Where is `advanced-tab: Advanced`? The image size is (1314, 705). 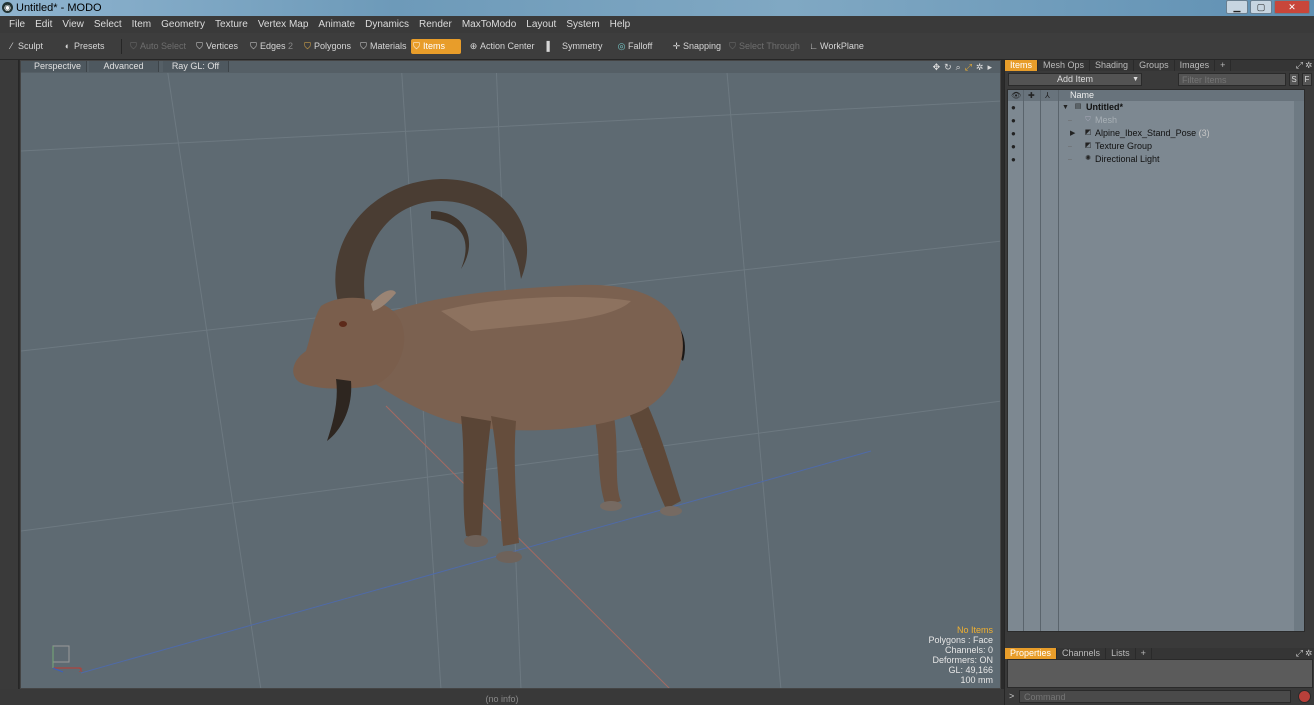 advanced-tab: Advanced is located at coordinates (124, 66).